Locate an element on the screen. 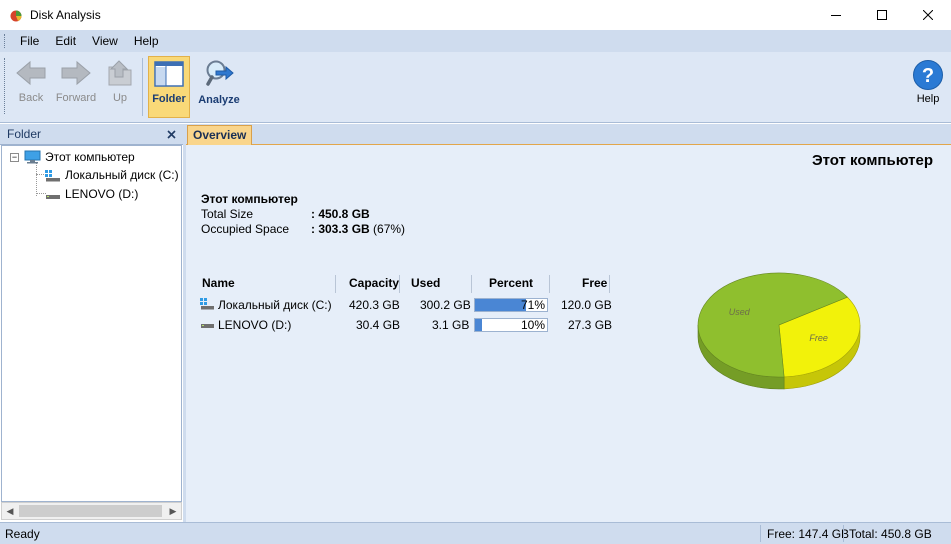 This screenshot has width=951, height=544. row-name: LENOVO (D:) is located at coordinates (255, 325).